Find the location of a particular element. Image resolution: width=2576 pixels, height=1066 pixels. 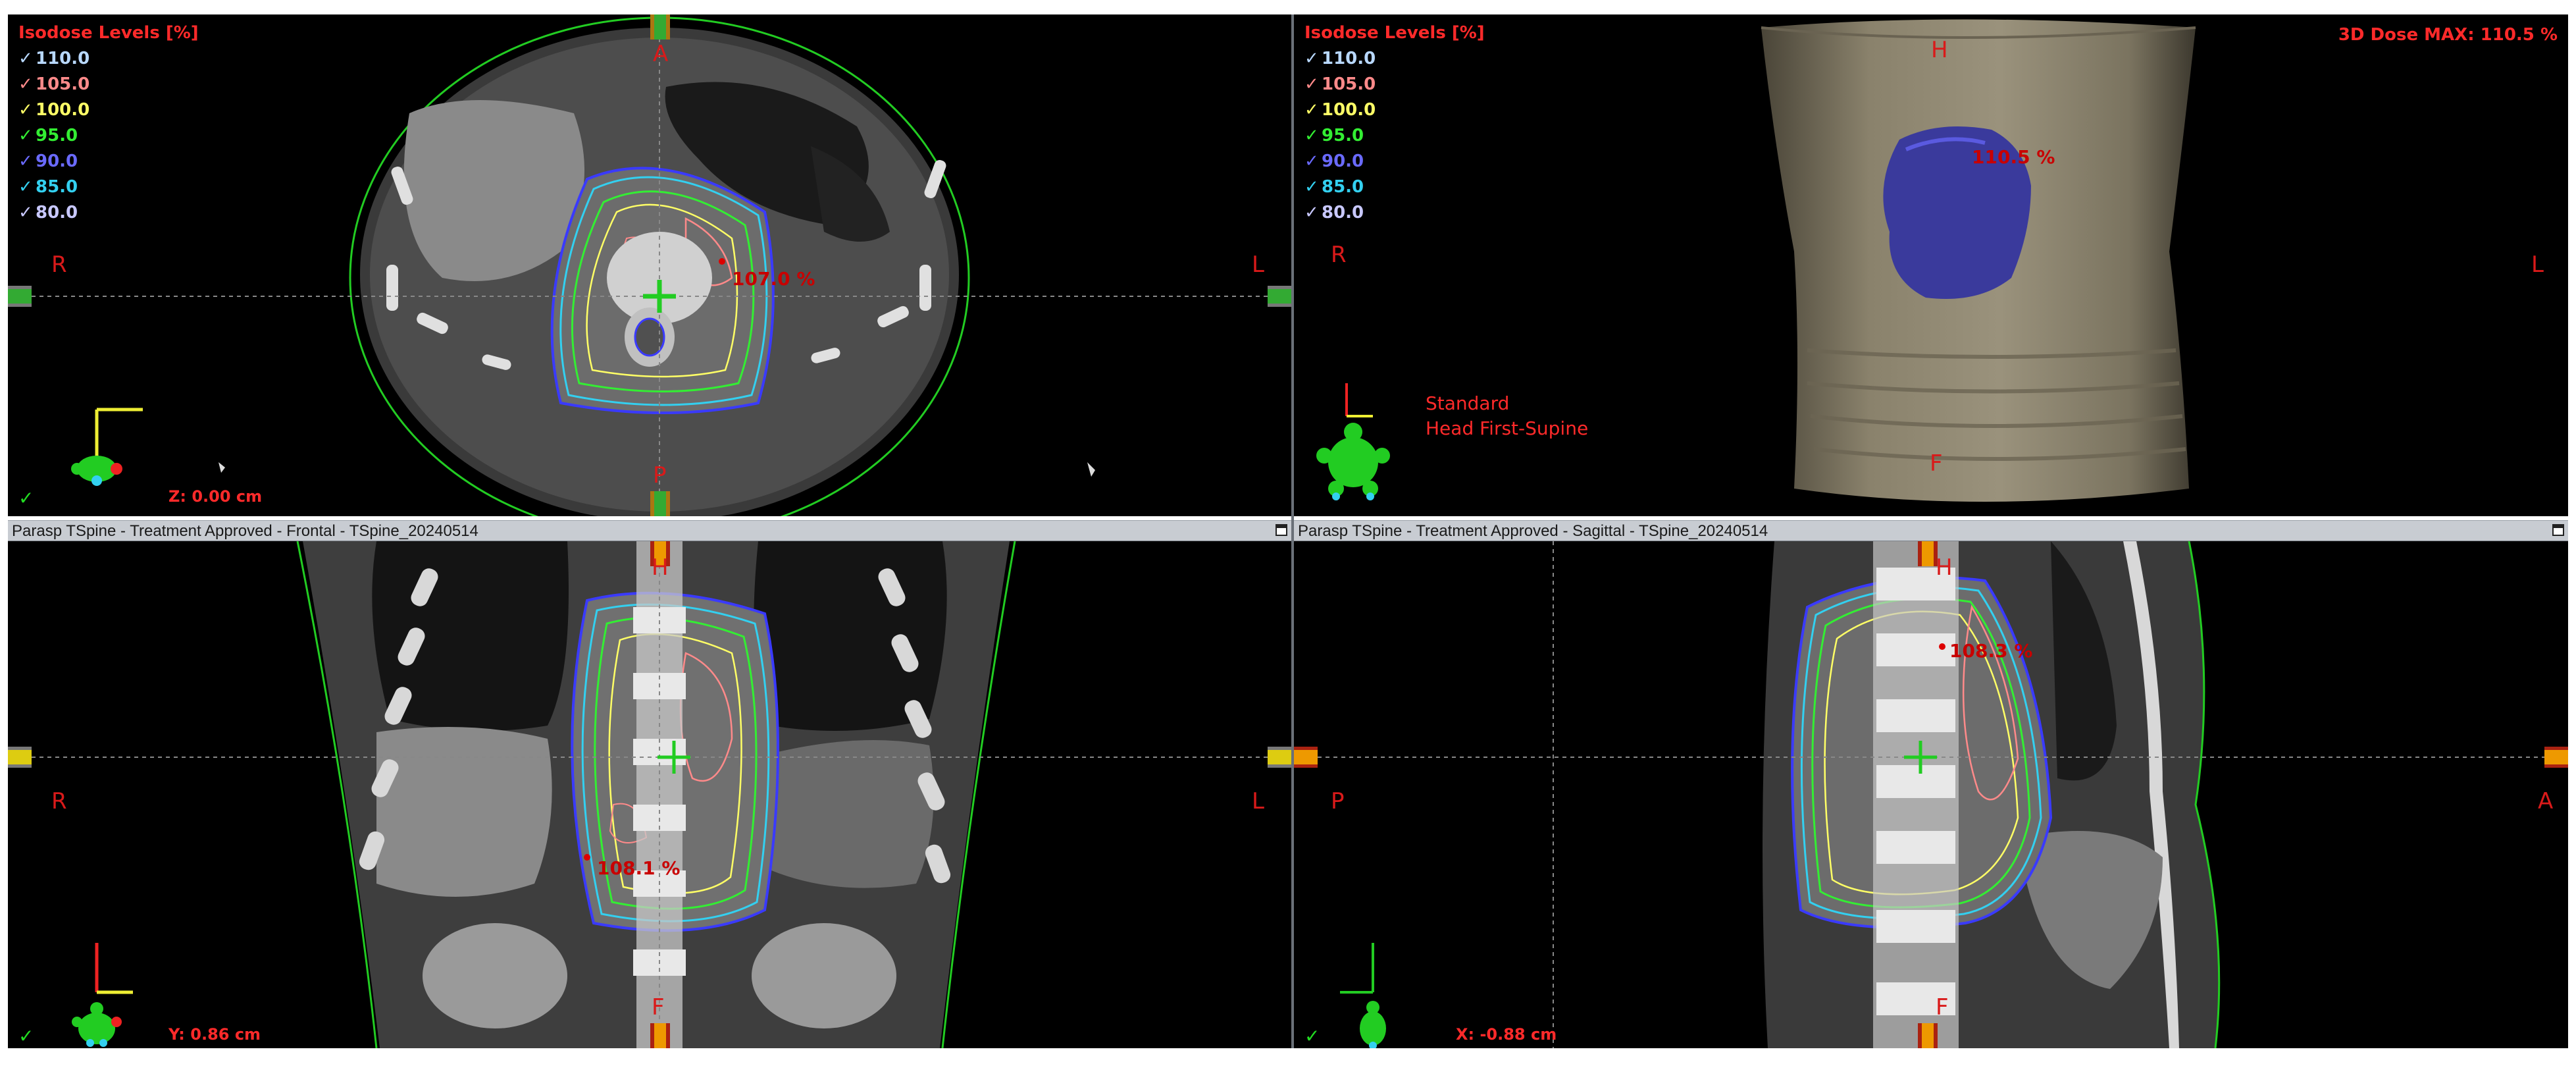

slice-coordinate: Z: 0.00 cm is located at coordinates (215, 496).